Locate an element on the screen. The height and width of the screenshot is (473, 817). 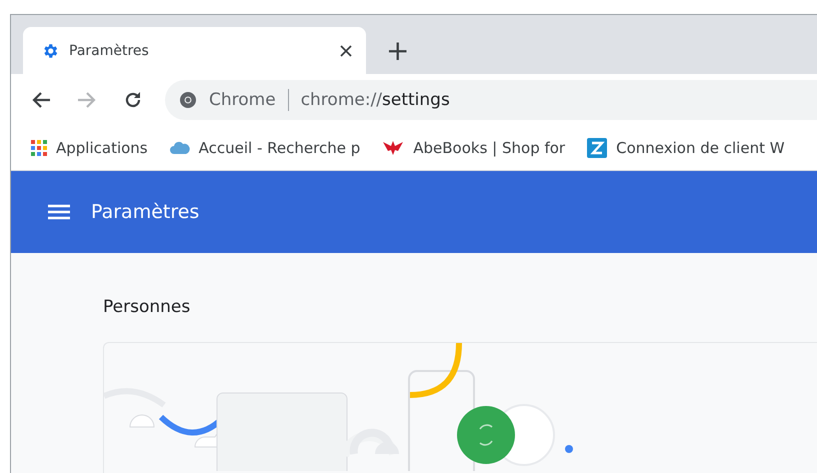
bird-icon is located at coordinates (393, 148).